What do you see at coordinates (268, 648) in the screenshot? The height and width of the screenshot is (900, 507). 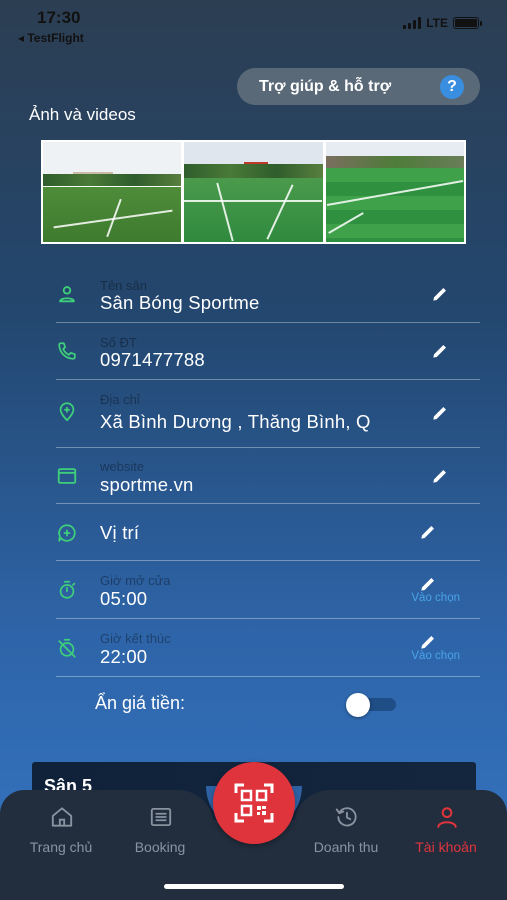 I see `field-row-close-time: Giờ kết thúc 22:00 Vào chọn` at bounding box center [268, 648].